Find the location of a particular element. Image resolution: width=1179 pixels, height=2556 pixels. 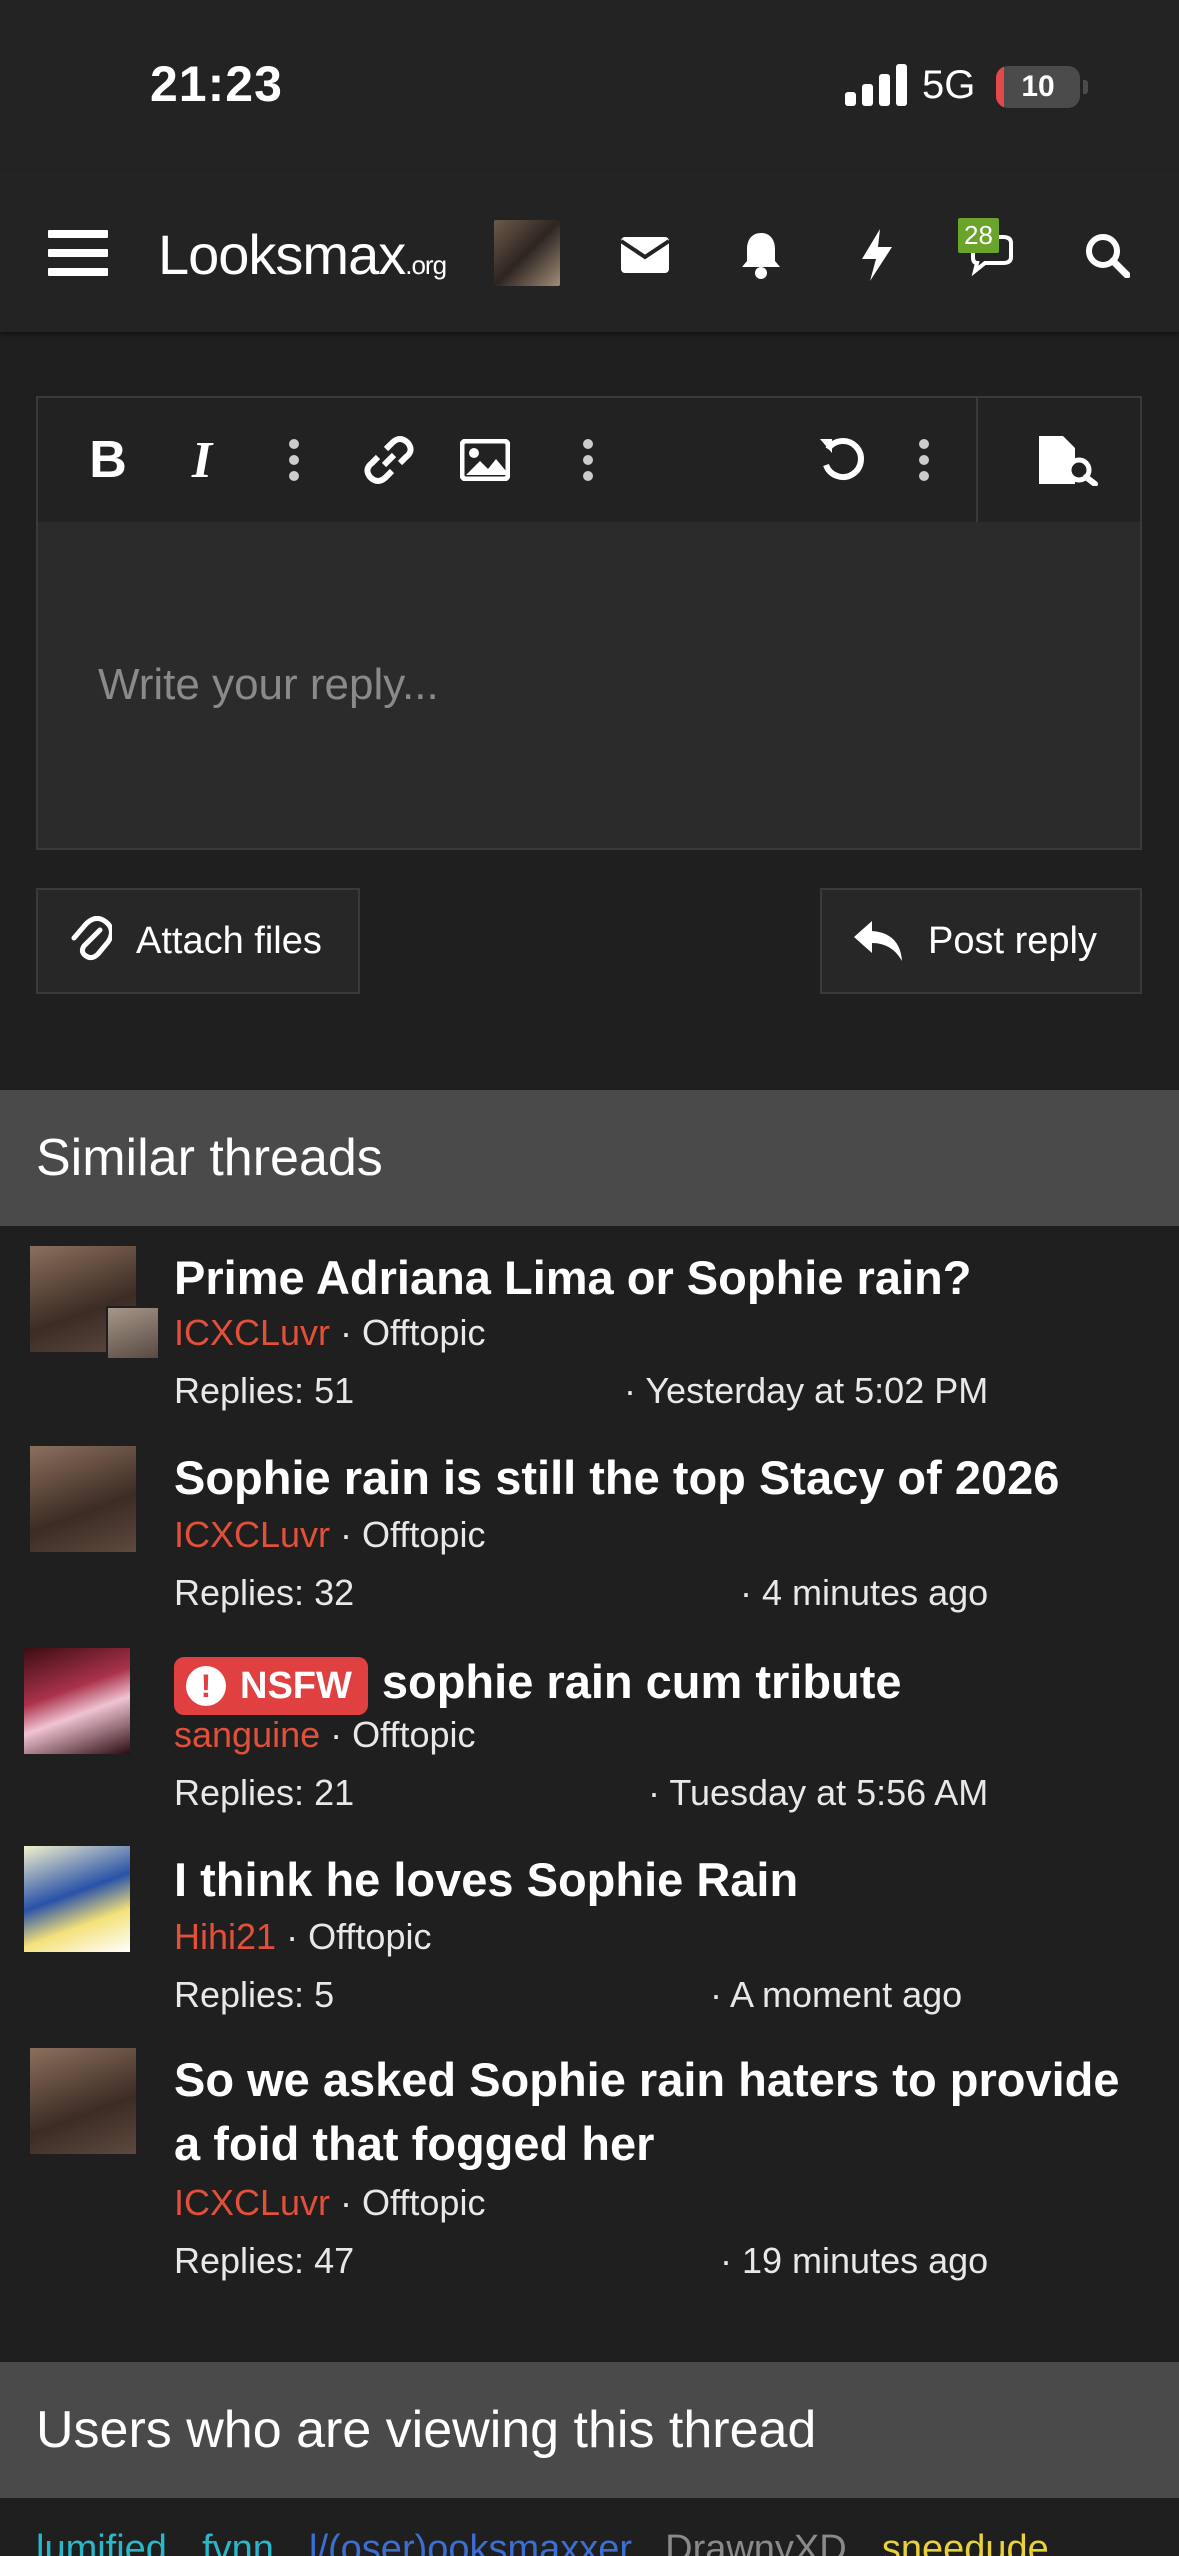

thread-replies: Replies: 51 is located at coordinates (264, 1390).